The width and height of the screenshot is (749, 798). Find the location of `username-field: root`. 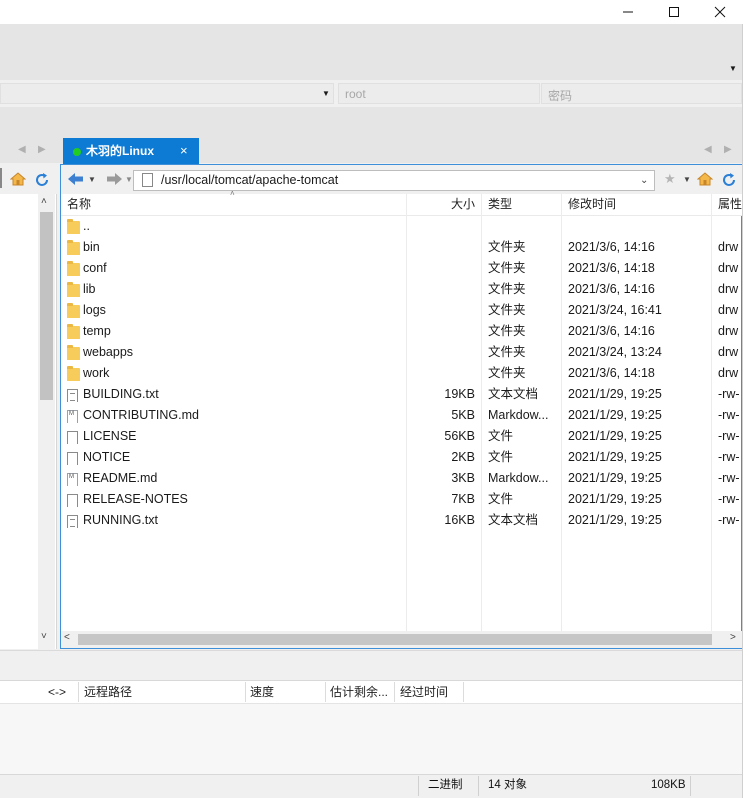

username-field: root is located at coordinates (439, 93).